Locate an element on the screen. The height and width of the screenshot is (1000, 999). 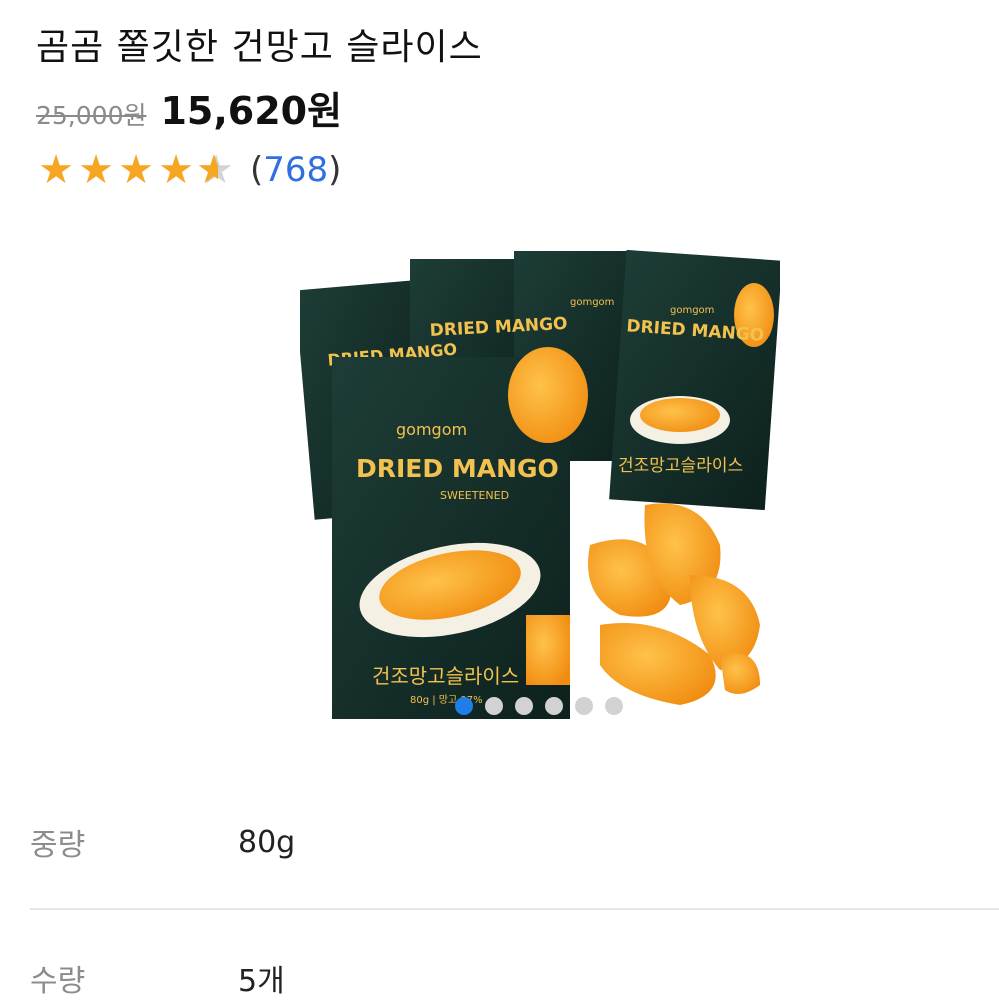
spec-row-weight: 중량 80g is located at coordinates (514, 842).